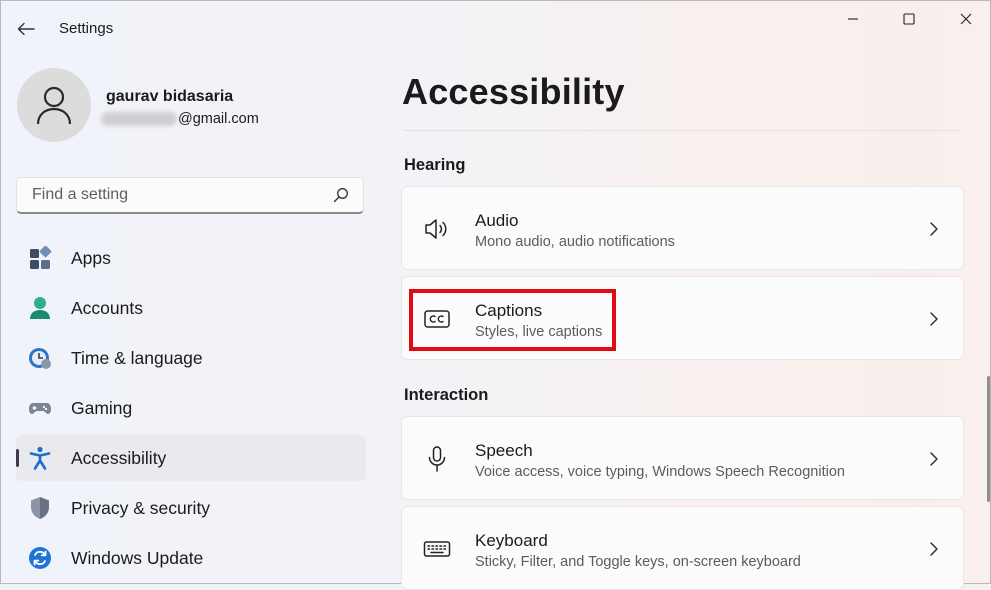 The image size is (991, 590). I want to click on user-icon, so click(54, 105).